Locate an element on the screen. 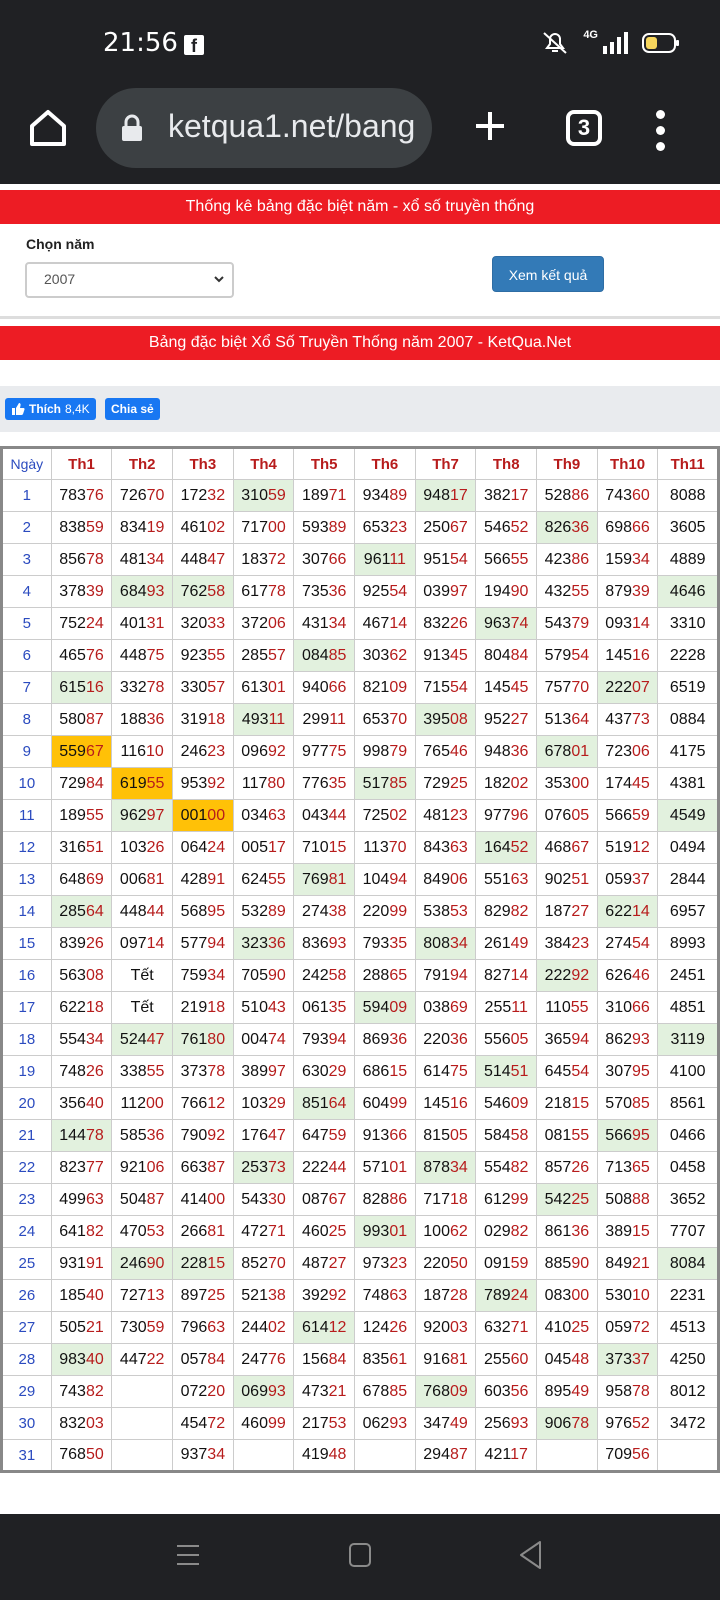  result-cell: 73536 is located at coordinates (324, 591).